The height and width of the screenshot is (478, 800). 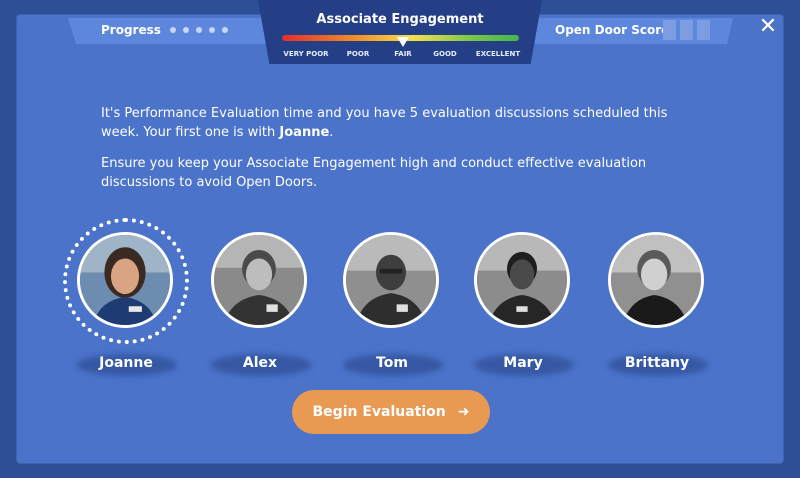 I want to click on arrow-right-icon: ➜, so click(x=463, y=412).